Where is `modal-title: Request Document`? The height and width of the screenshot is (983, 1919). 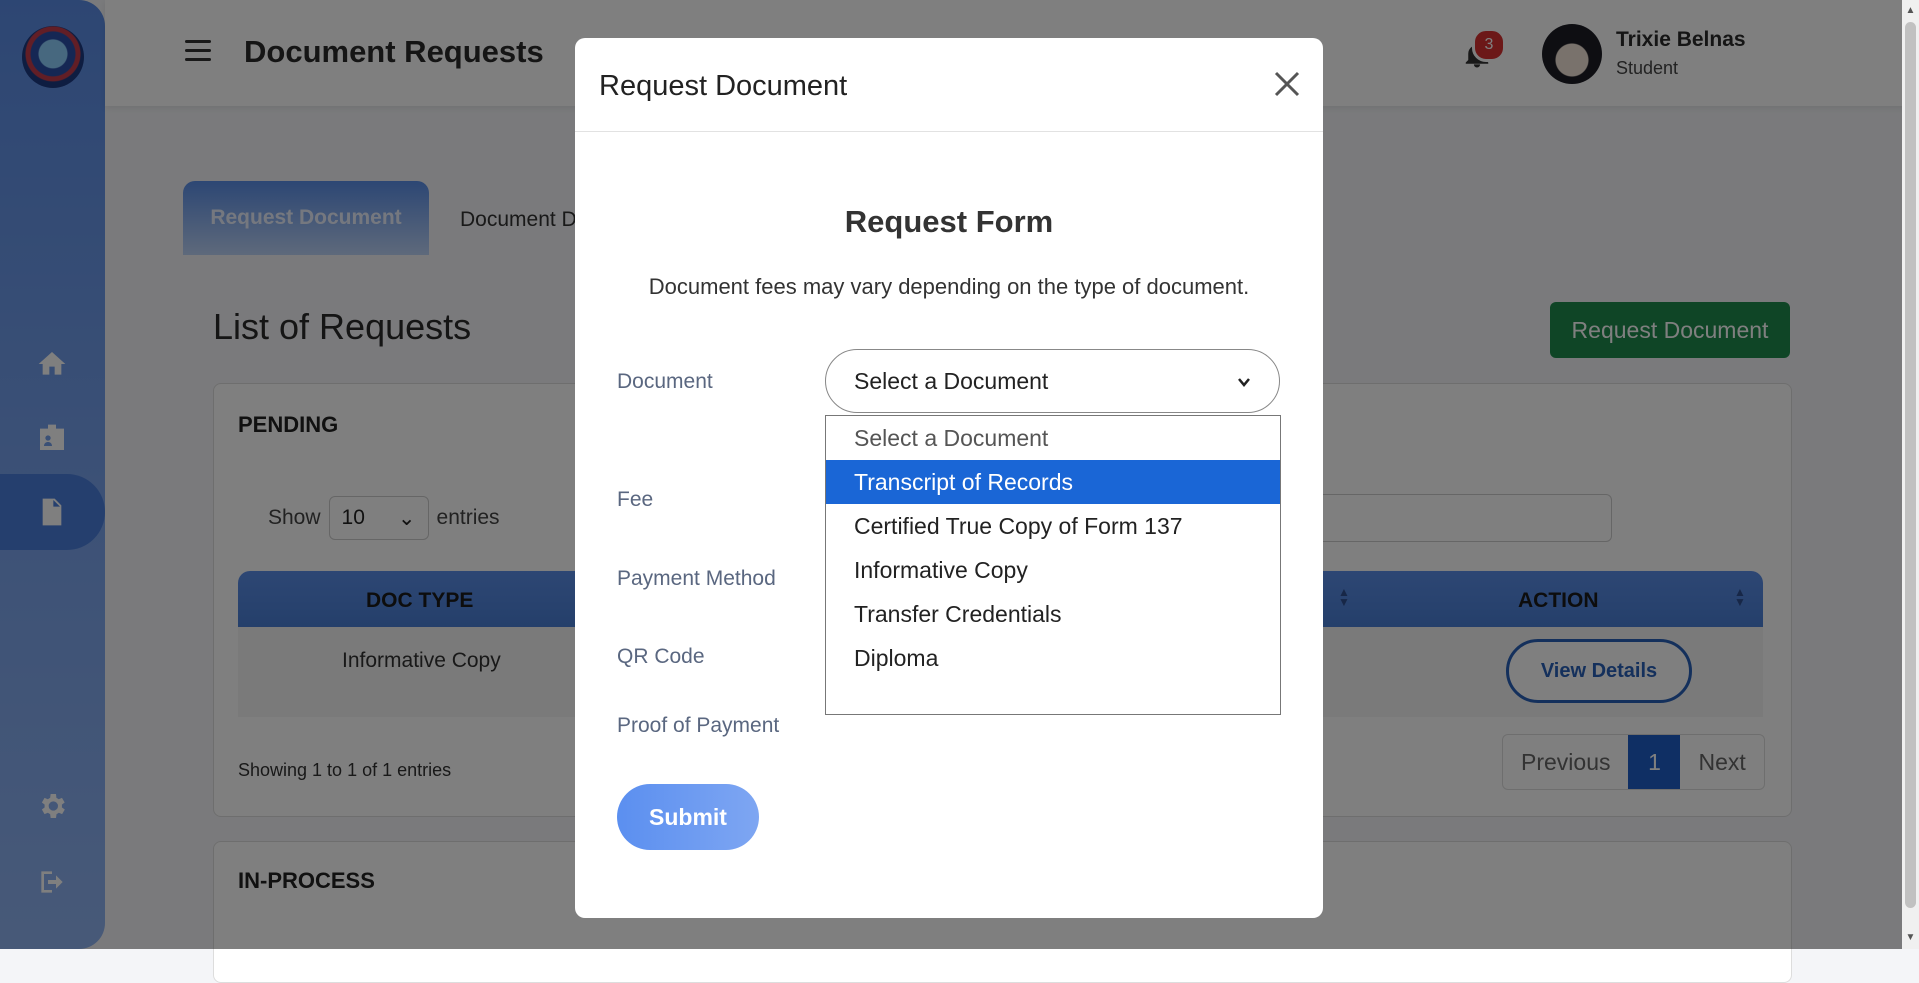 modal-title: Request Document is located at coordinates (723, 86).